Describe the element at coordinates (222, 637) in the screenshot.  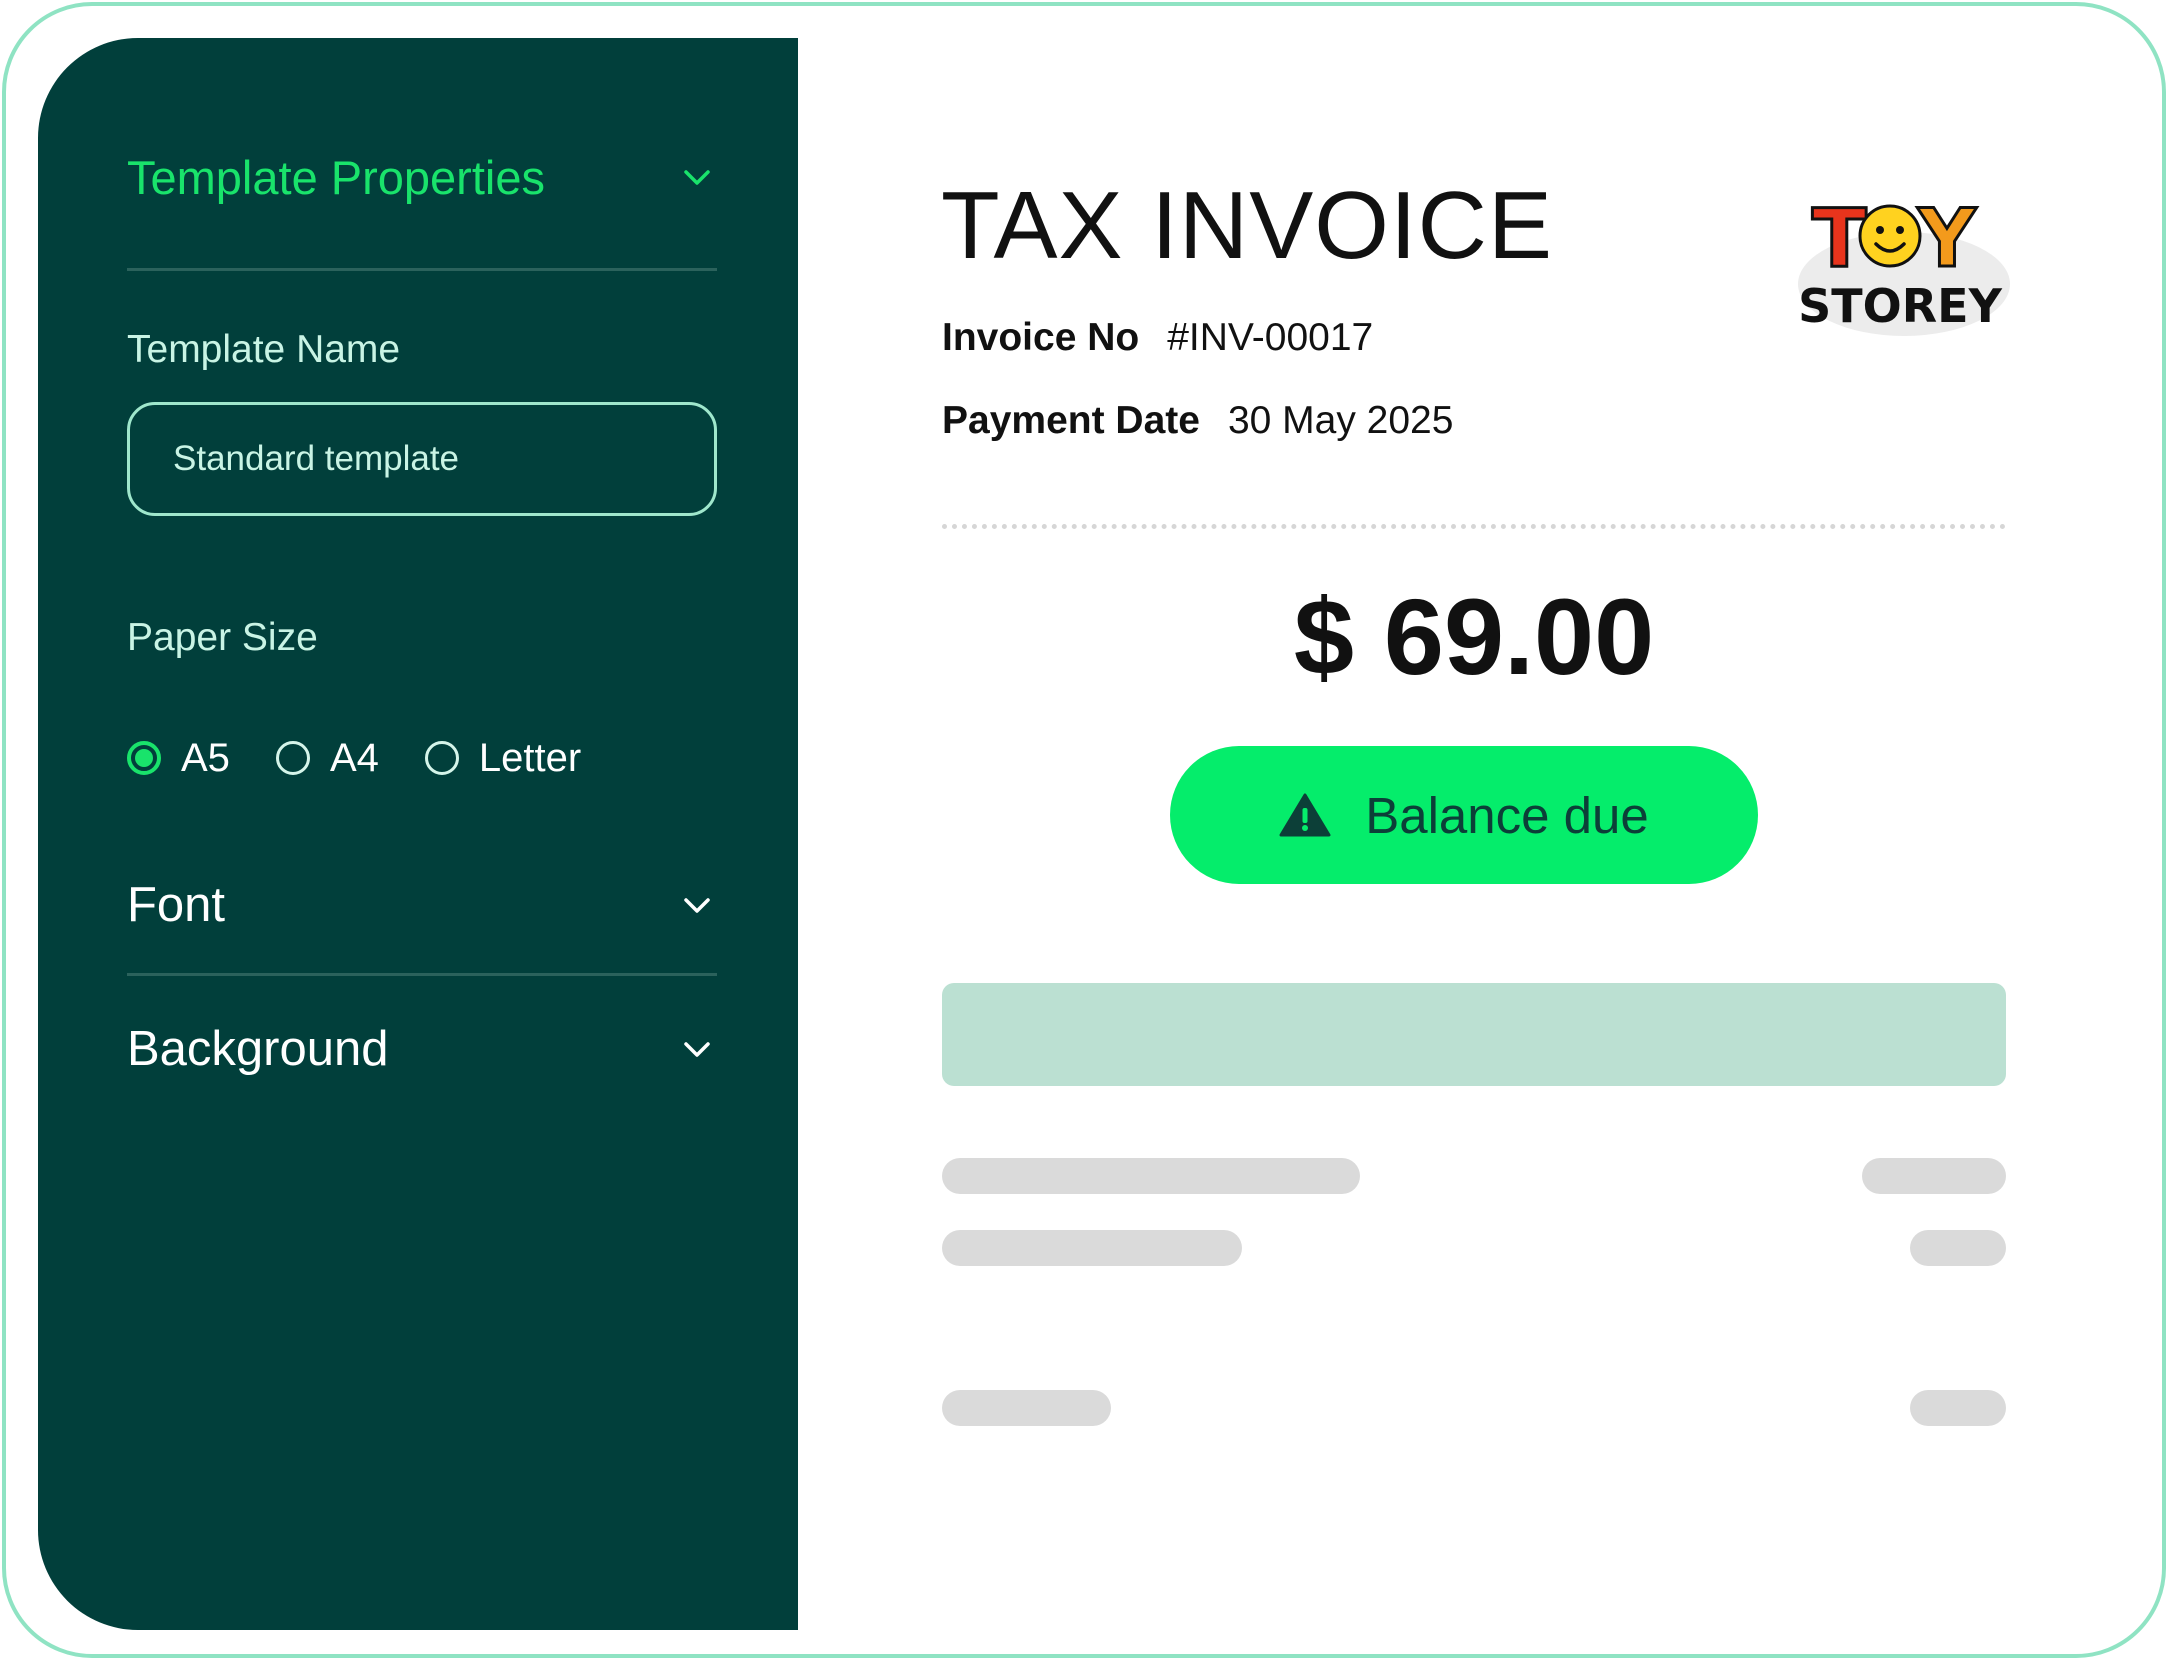
I see `paper-size-label: Paper Size` at that location.